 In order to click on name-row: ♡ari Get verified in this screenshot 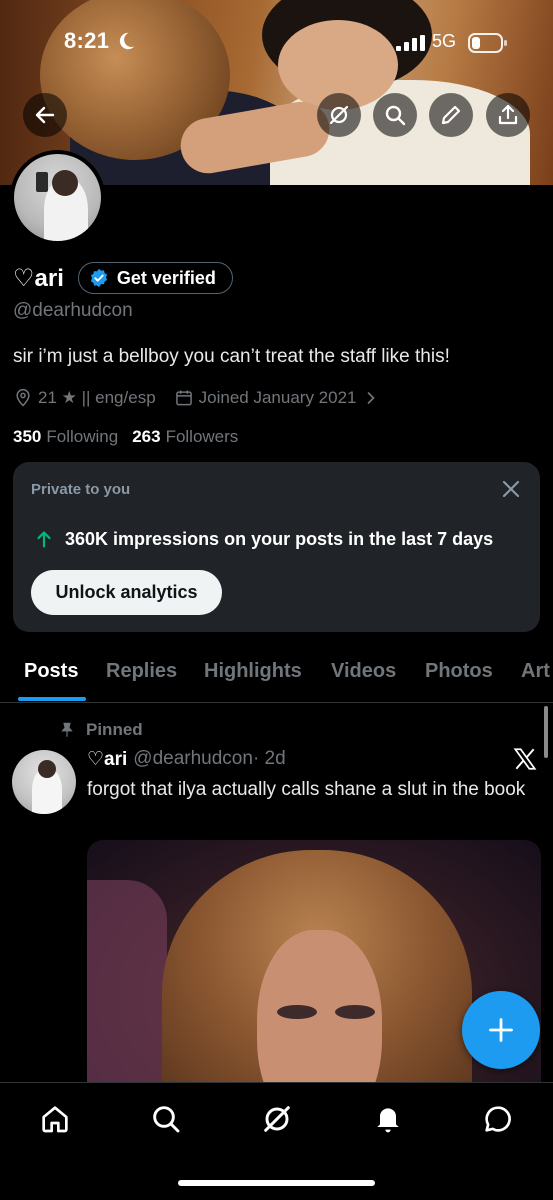, I will do `click(123, 278)`.